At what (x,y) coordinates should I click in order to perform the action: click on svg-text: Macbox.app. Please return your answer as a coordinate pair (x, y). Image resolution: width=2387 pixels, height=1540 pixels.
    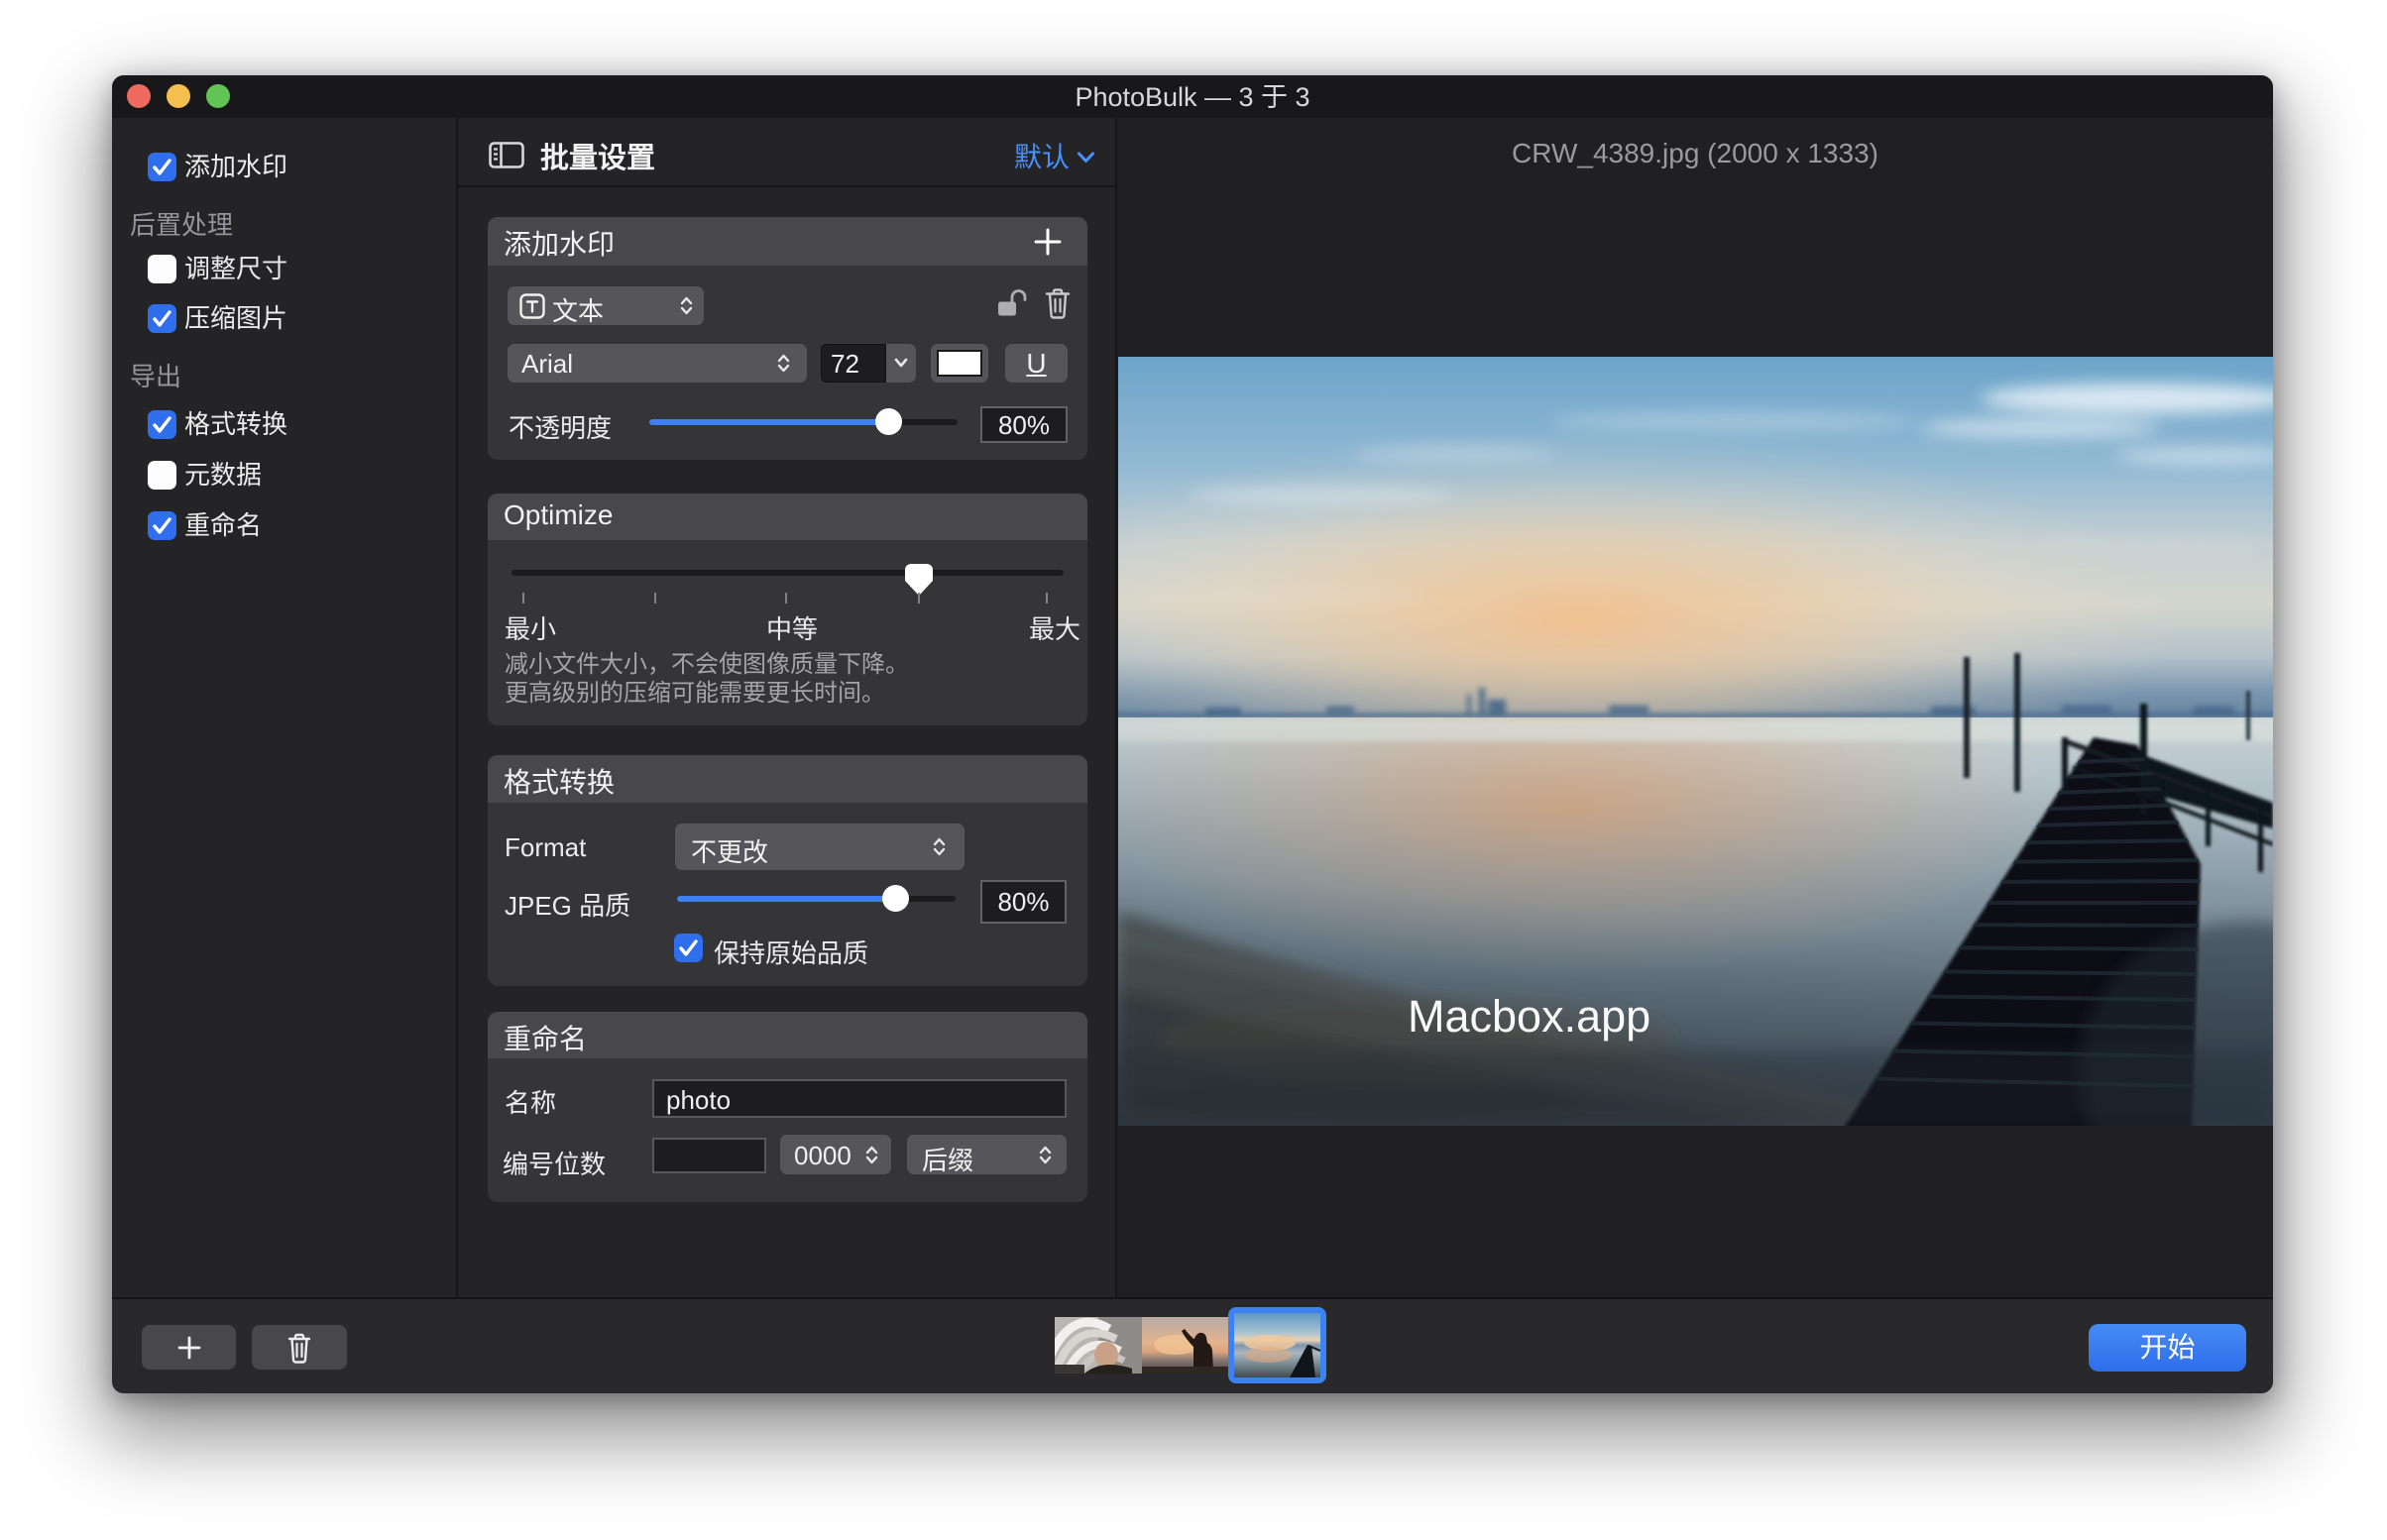
    Looking at the image, I should click on (1529, 1016).